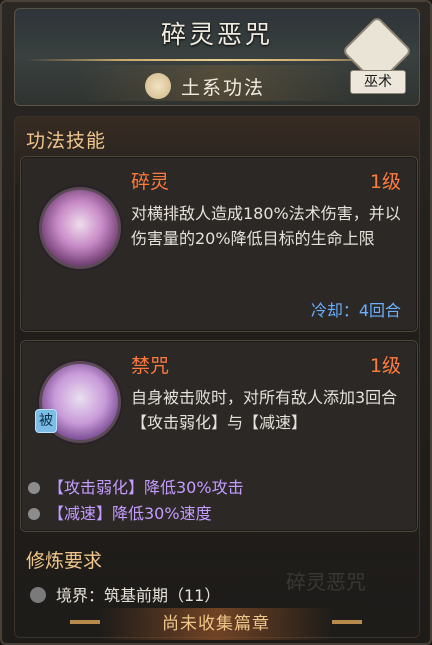 The image size is (432, 645). I want to click on effect-text: 【攻击弱化】降低30%攻击, so click(146, 487).